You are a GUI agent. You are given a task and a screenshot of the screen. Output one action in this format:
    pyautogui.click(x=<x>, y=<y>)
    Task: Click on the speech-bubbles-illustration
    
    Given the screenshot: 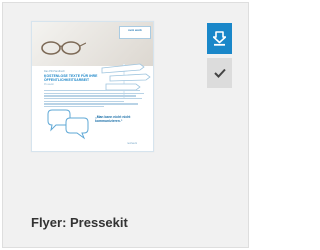 What is the action you would take?
    pyautogui.click(x=68, y=124)
    